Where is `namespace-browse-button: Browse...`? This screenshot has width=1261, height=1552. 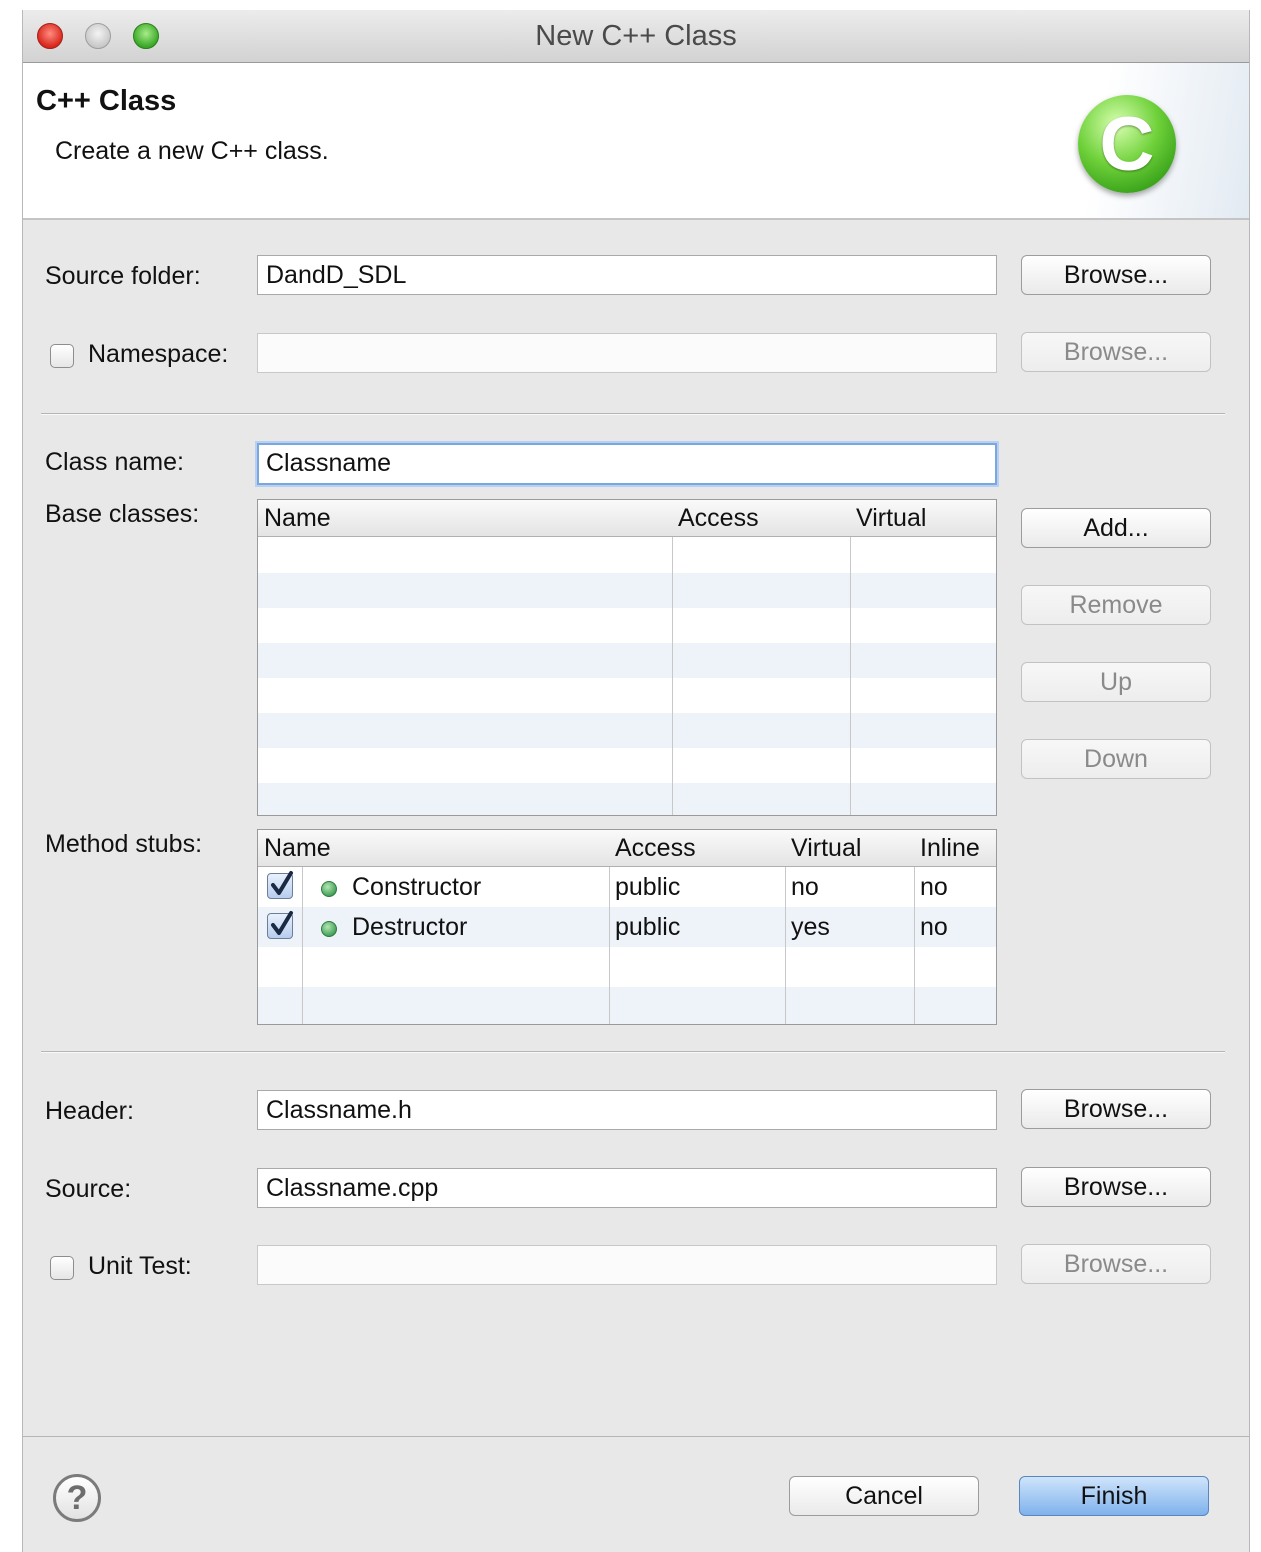 namespace-browse-button: Browse... is located at coordinates (1116, 352).